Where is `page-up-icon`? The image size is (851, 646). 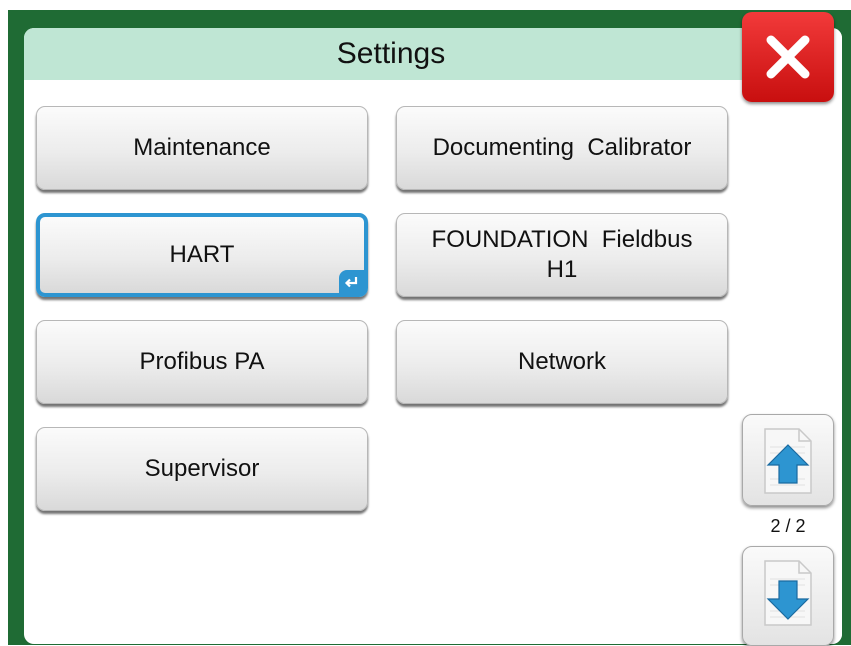
page-up-icon is located at coordinates (788, 461).